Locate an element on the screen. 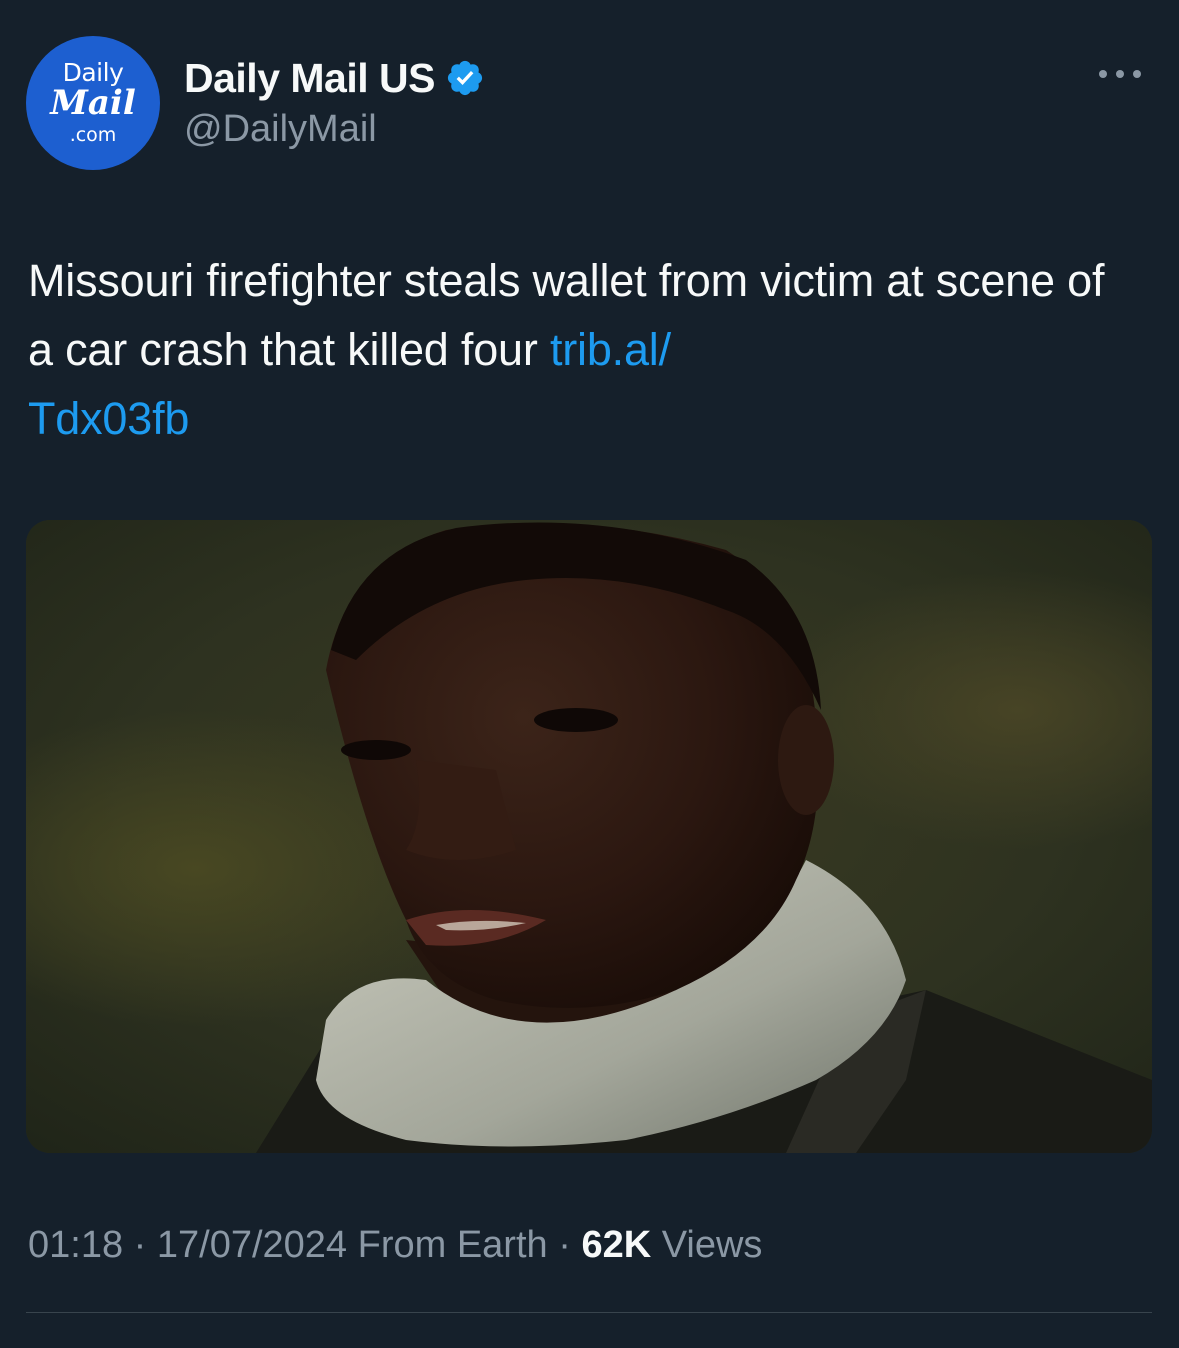 The height and width of the screenshot is (1348, 1179). tweet-source: From Earth is located at coordinates (447, 1245).